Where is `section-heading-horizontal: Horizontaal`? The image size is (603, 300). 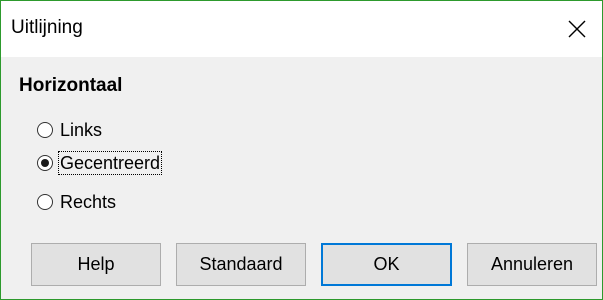 section-heading-horizontal: Horizontaal is located at coordinates (71, 85).